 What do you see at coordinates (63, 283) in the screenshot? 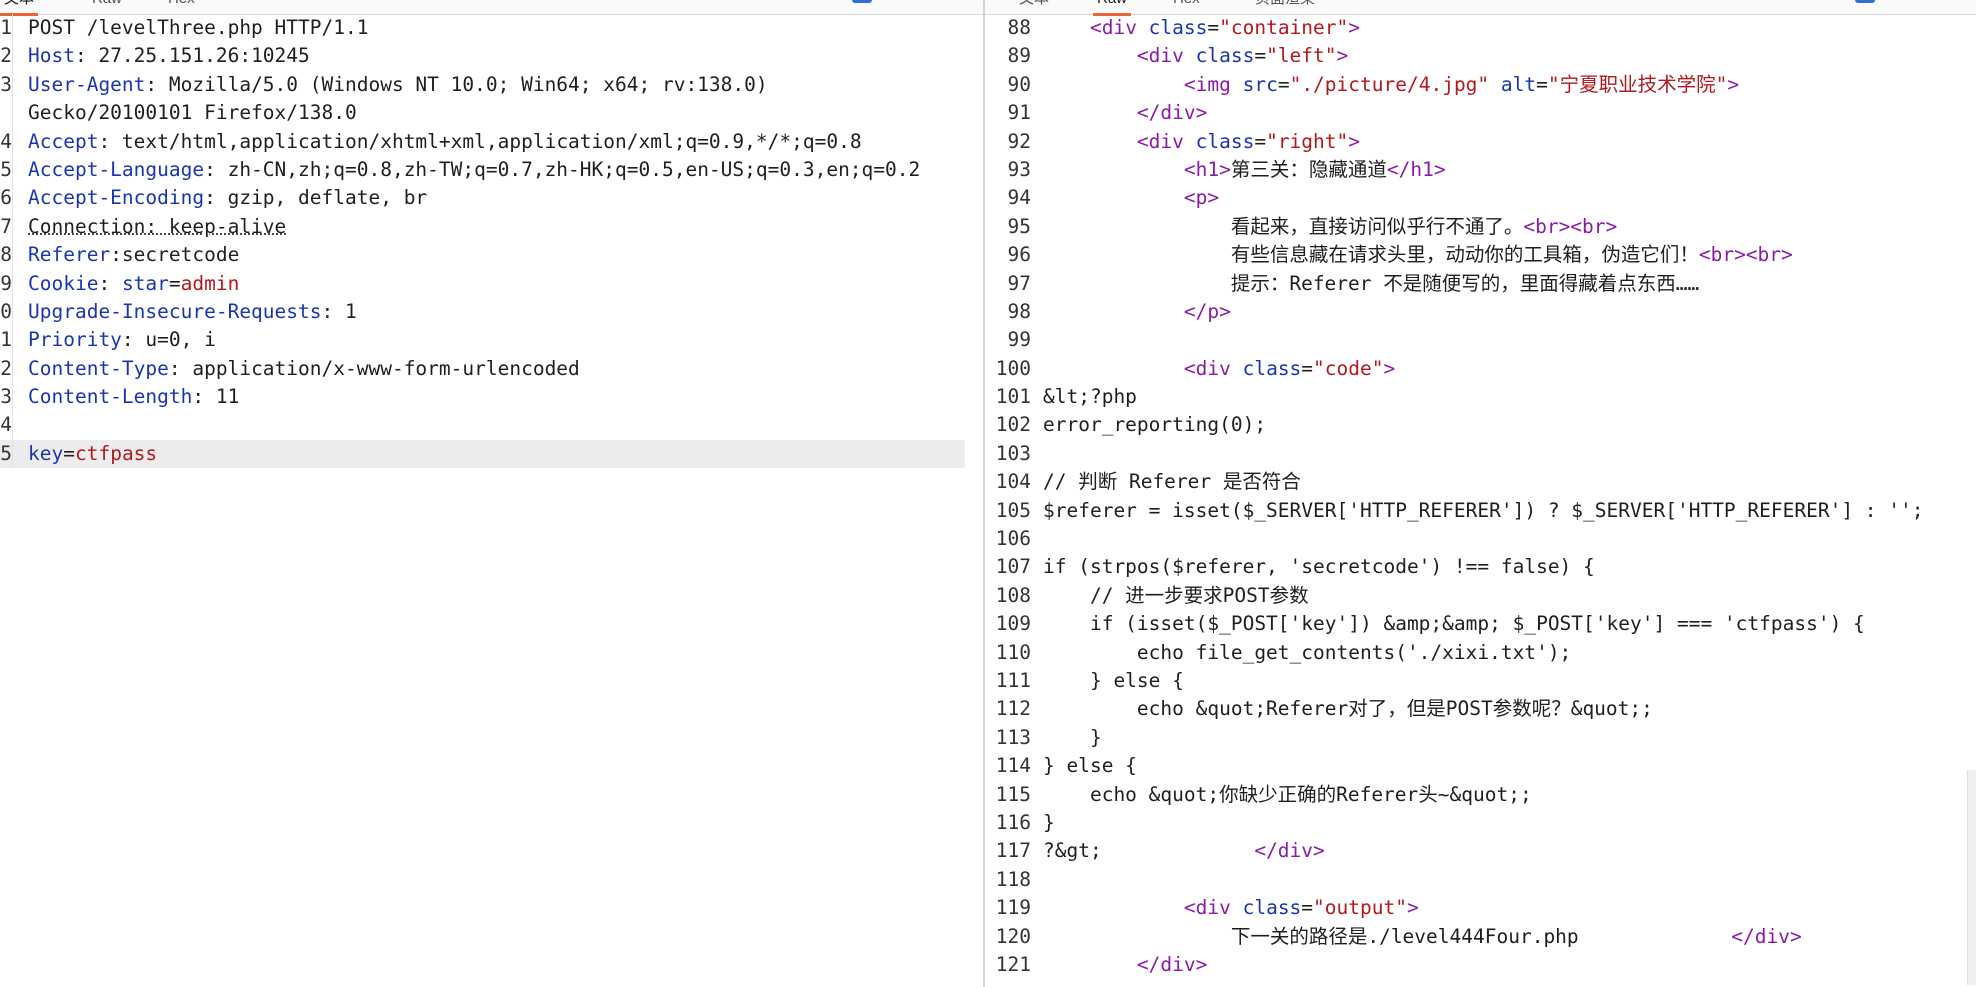
I see `token-name: Cookie` at bounding box center [63, 283].